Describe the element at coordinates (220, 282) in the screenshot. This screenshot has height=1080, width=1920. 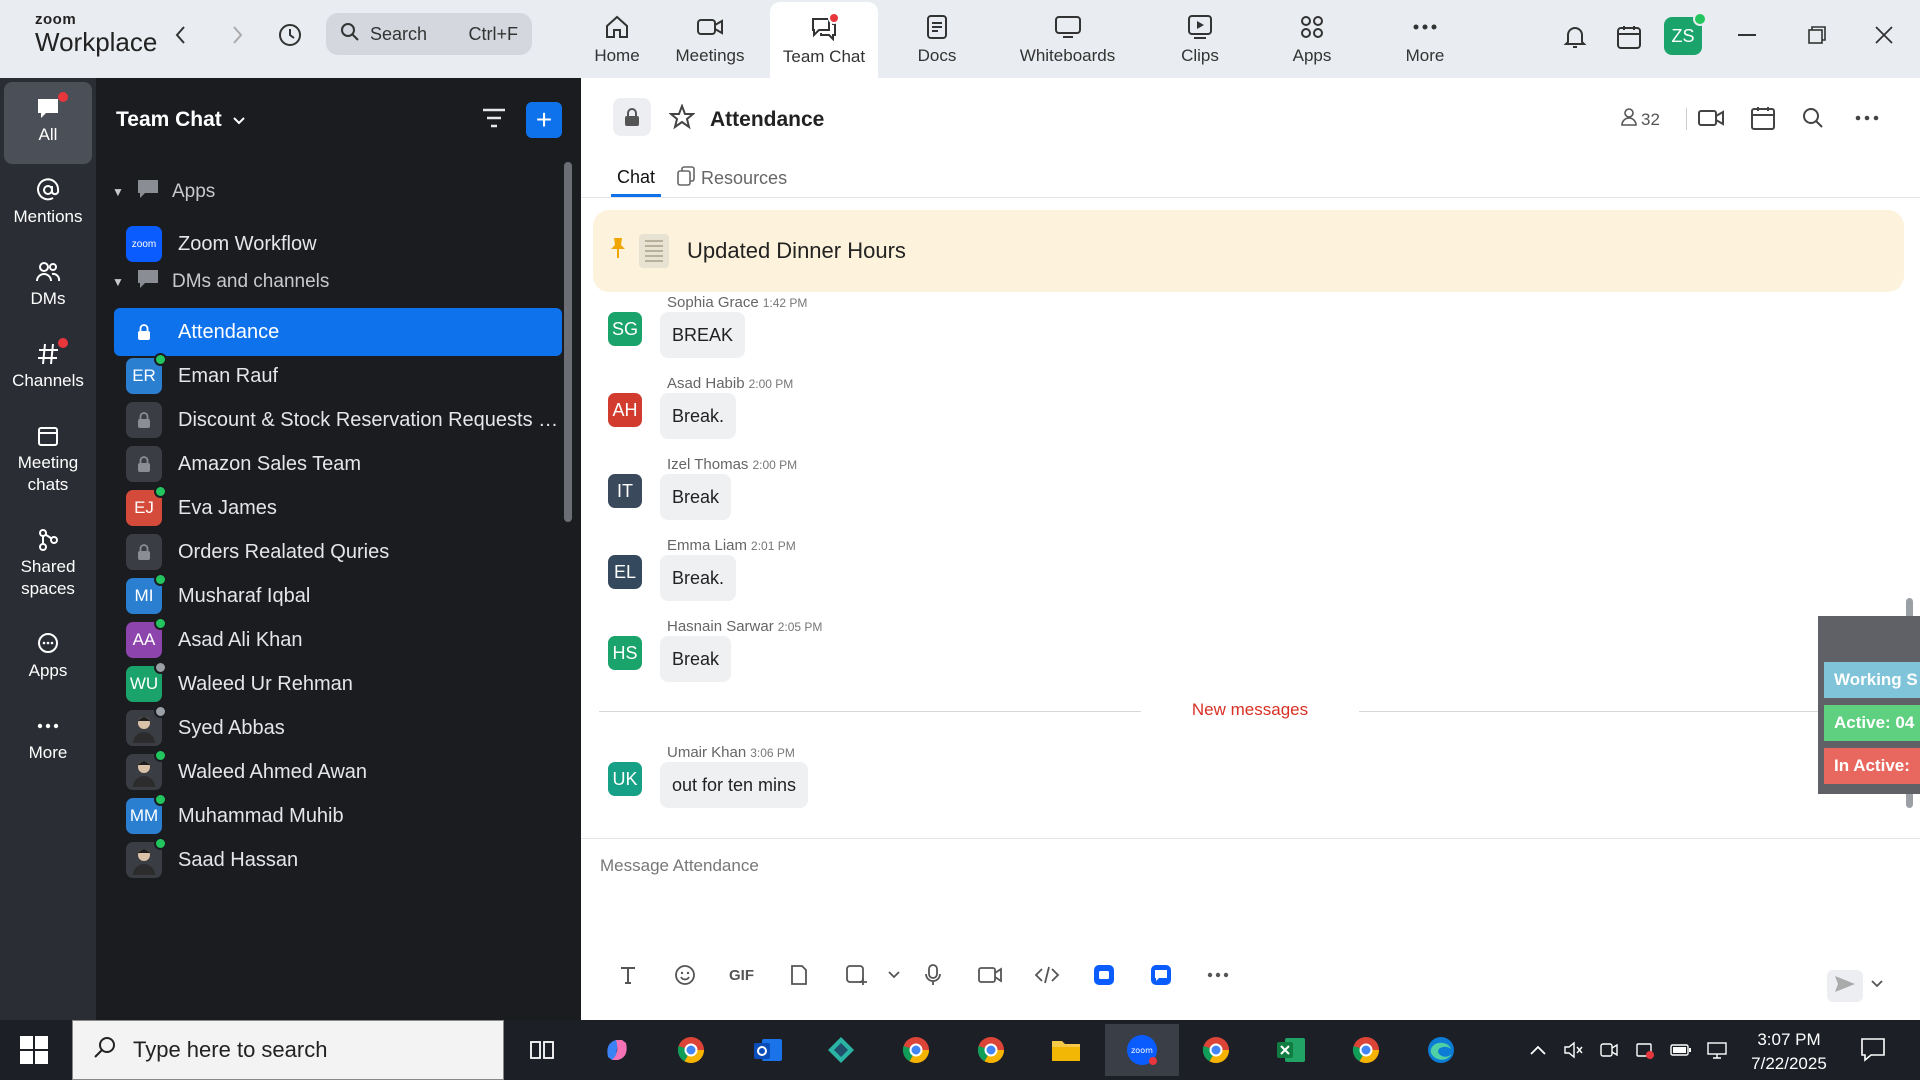
I see `section-dms-channels: ▼ DMs and channels` at that location.